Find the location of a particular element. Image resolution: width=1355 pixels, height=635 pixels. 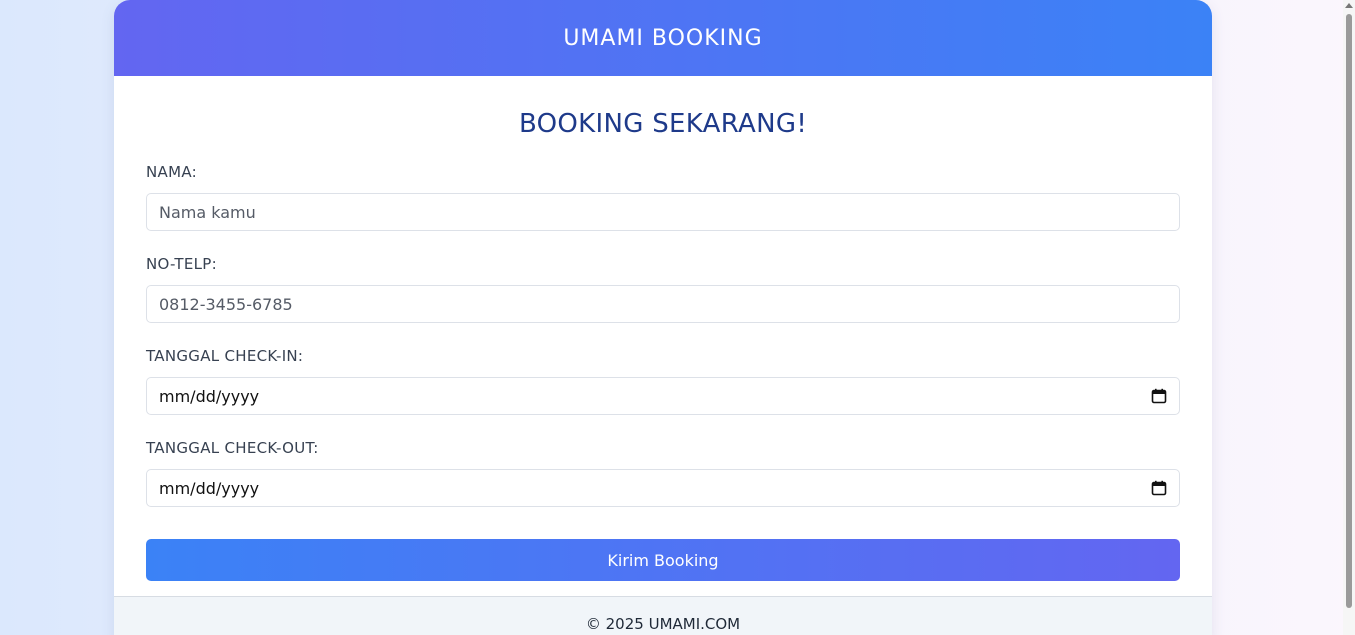

nama-input: Nama kamu is located at coordinates (663, 212).